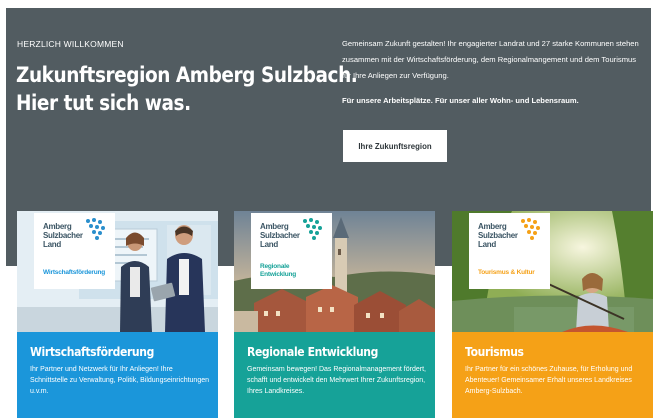 This screenshot has height=418, width=657. I want to click on zukunftsregion-button: Ihre Zukunftsregion, so click(395, 146).